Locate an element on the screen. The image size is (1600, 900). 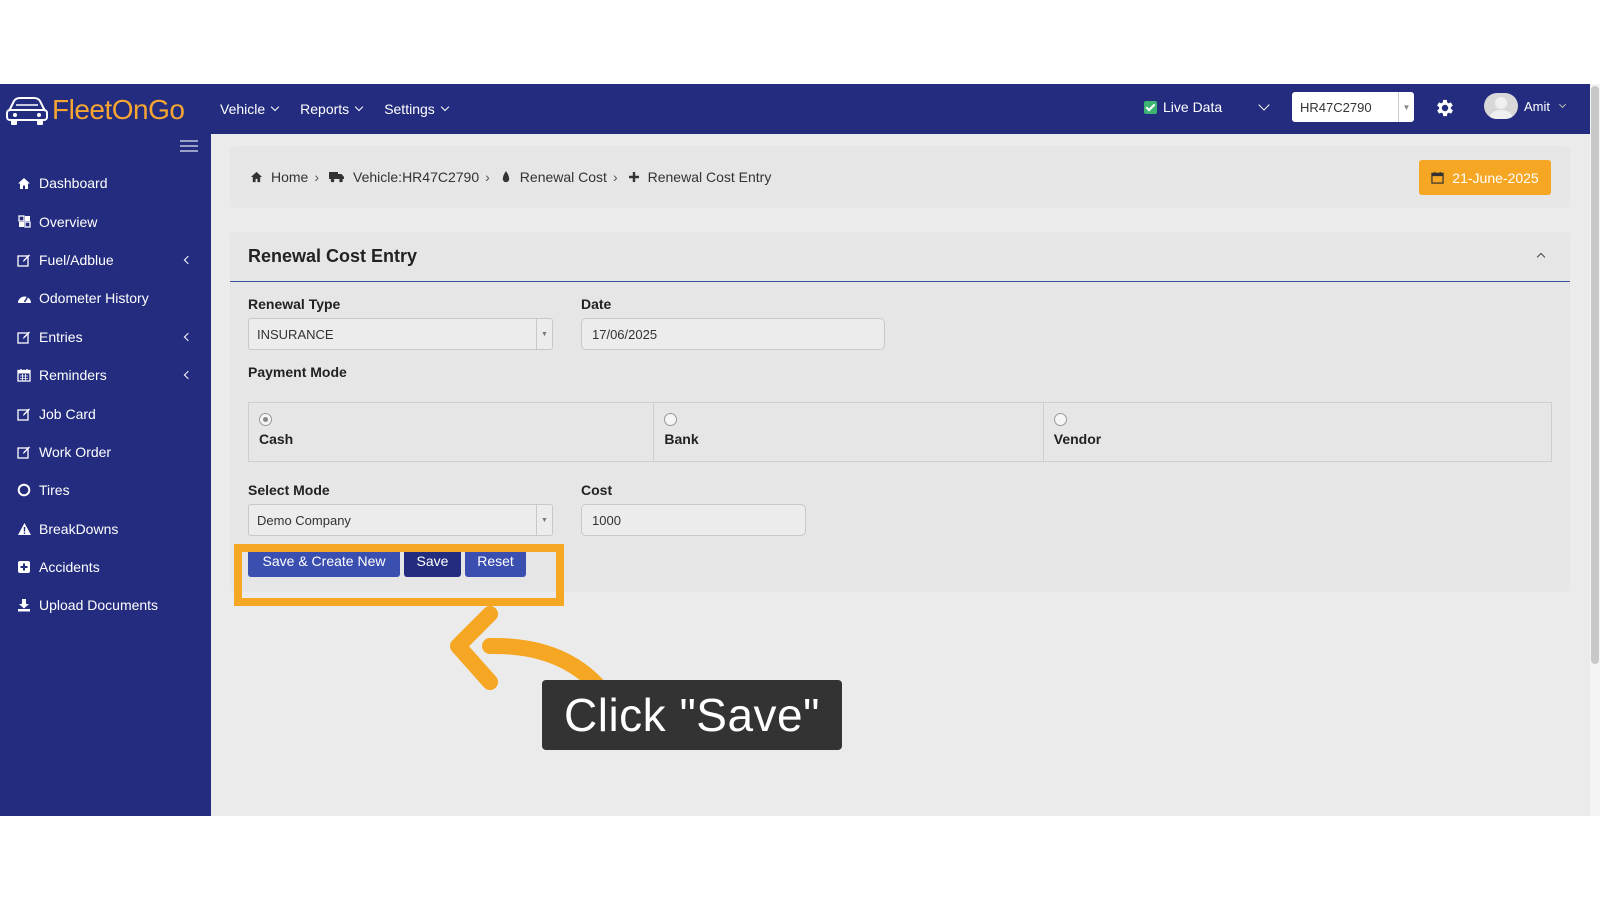
sidebar-item-label: Upload Documents is located at coordinates (99, 605).